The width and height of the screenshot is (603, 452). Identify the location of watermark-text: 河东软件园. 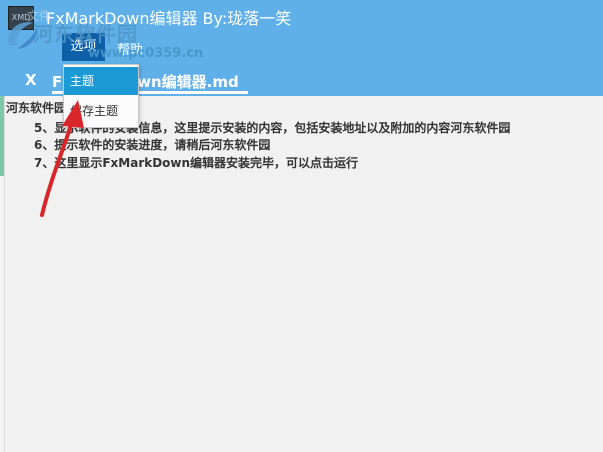
(85, 34).